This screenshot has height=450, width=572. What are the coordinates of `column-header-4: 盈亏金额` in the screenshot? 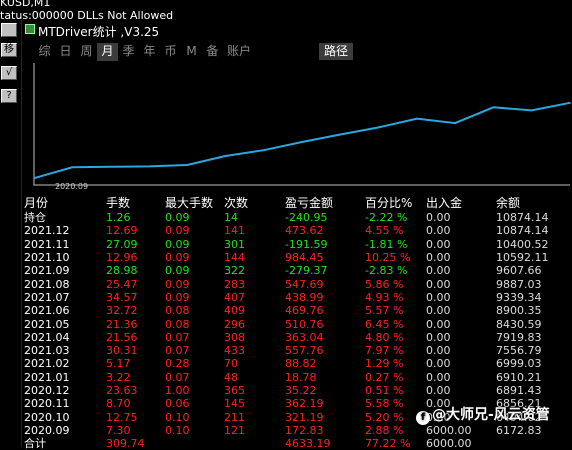 It's located at (325, 203).